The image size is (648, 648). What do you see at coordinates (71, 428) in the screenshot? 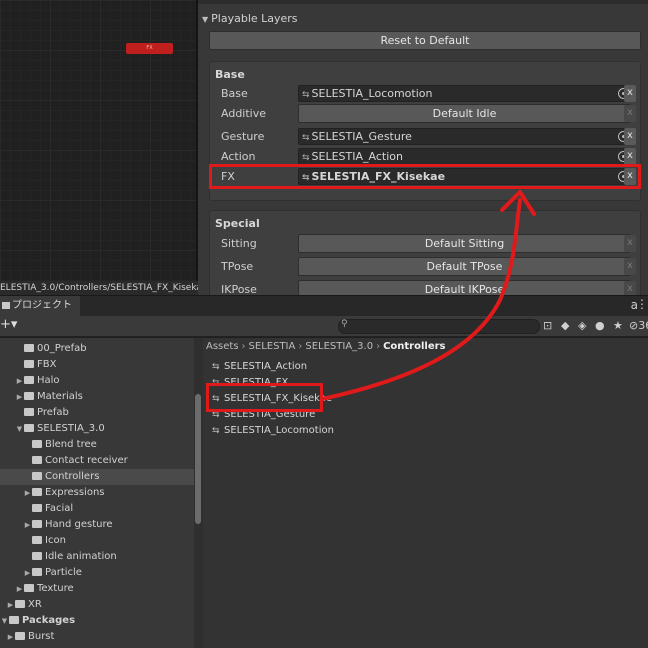
I see `tree-label: SELESTIA_3.0` at bounding box center [71, 428].